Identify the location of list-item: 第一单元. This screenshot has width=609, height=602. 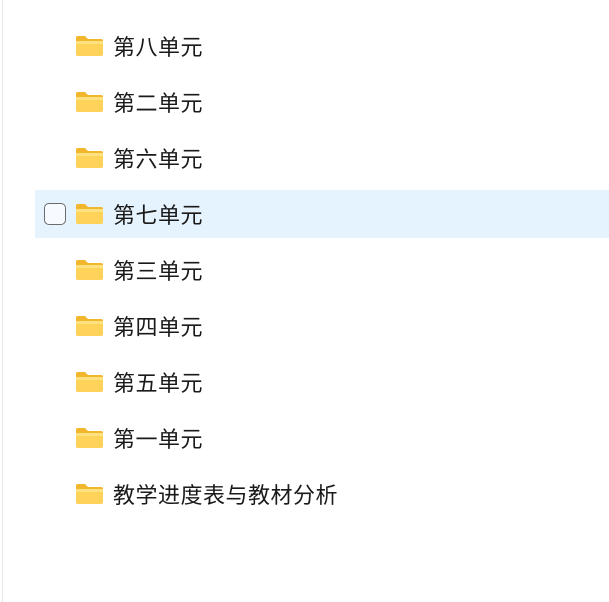
(322, 438).